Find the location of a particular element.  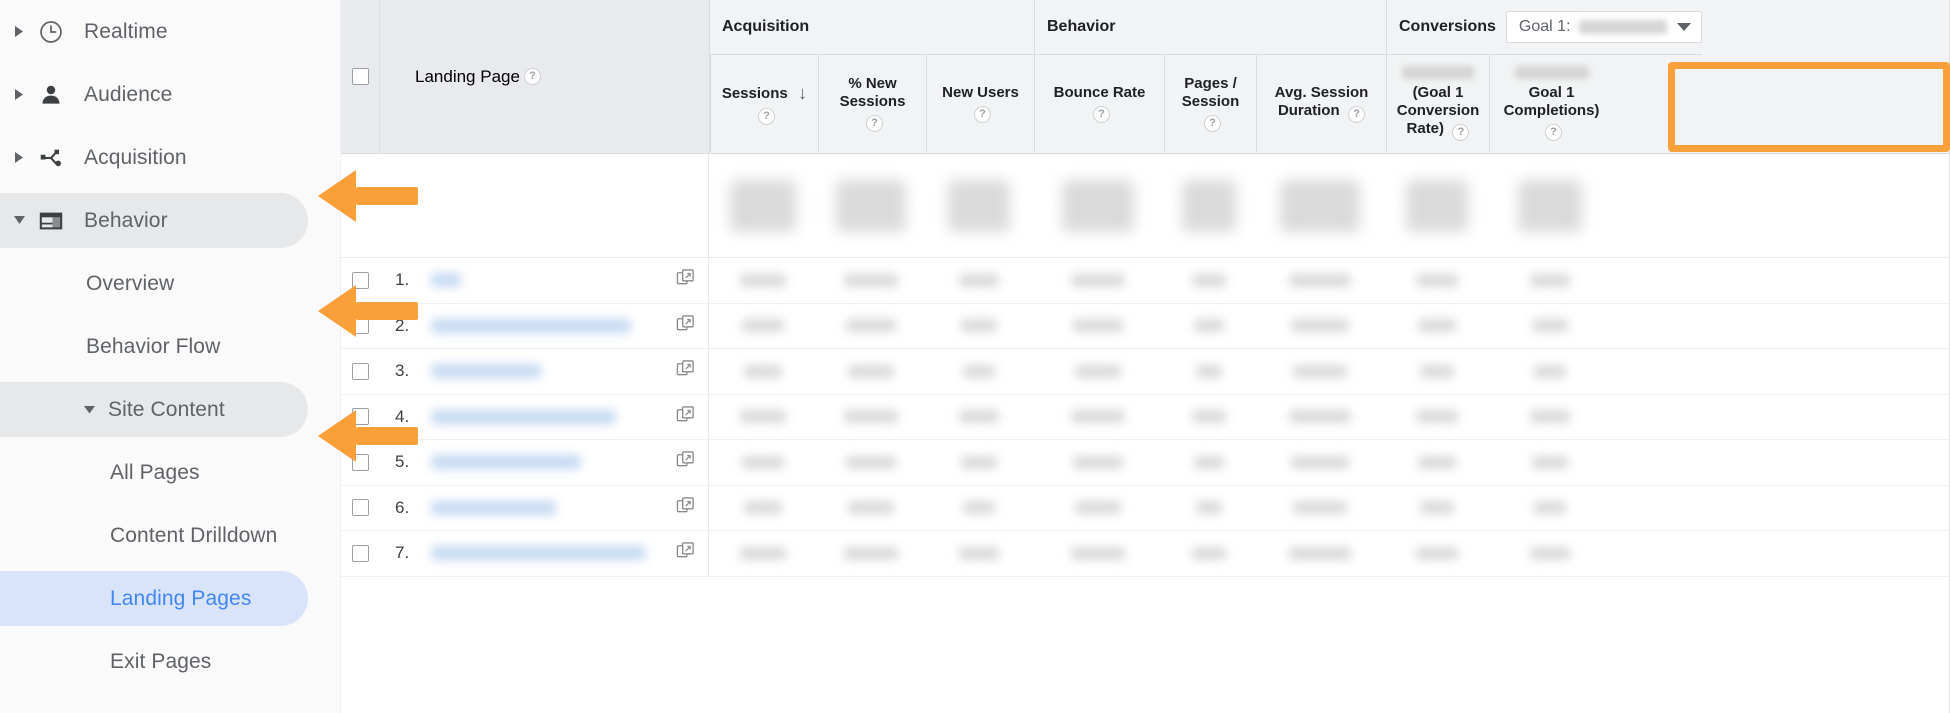

summary-cell-goal1-completions is located at coordinates (1550, 205).